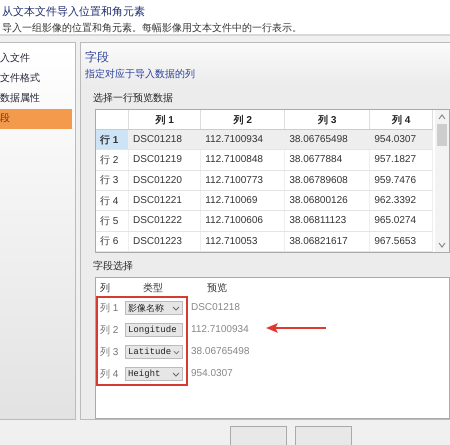  What do you see at coordinates (110, 330) in the screenshot?
I see `row-label: 列 2` at bounding box center [110, 330].